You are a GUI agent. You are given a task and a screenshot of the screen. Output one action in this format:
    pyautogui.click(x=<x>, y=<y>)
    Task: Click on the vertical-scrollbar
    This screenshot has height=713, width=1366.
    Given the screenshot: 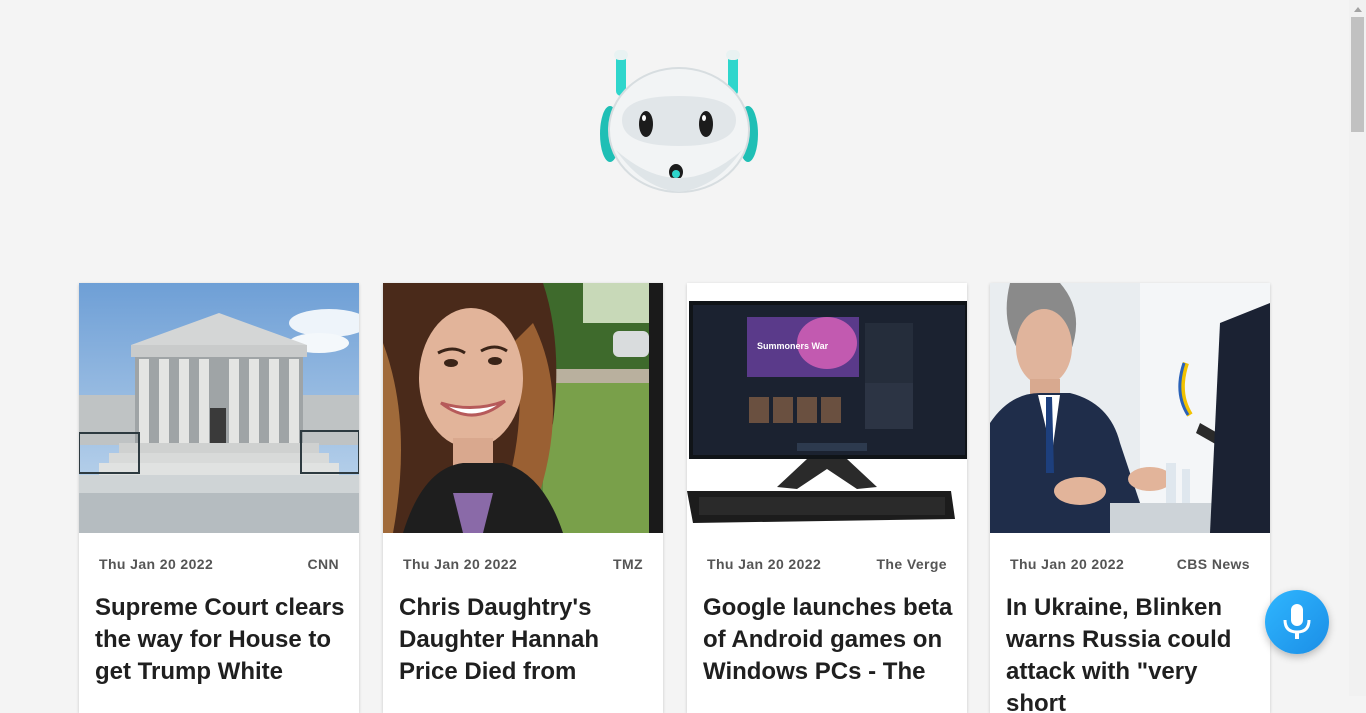 What is the action you would take?
    pyautogui.click(x=1357, y=348)
    